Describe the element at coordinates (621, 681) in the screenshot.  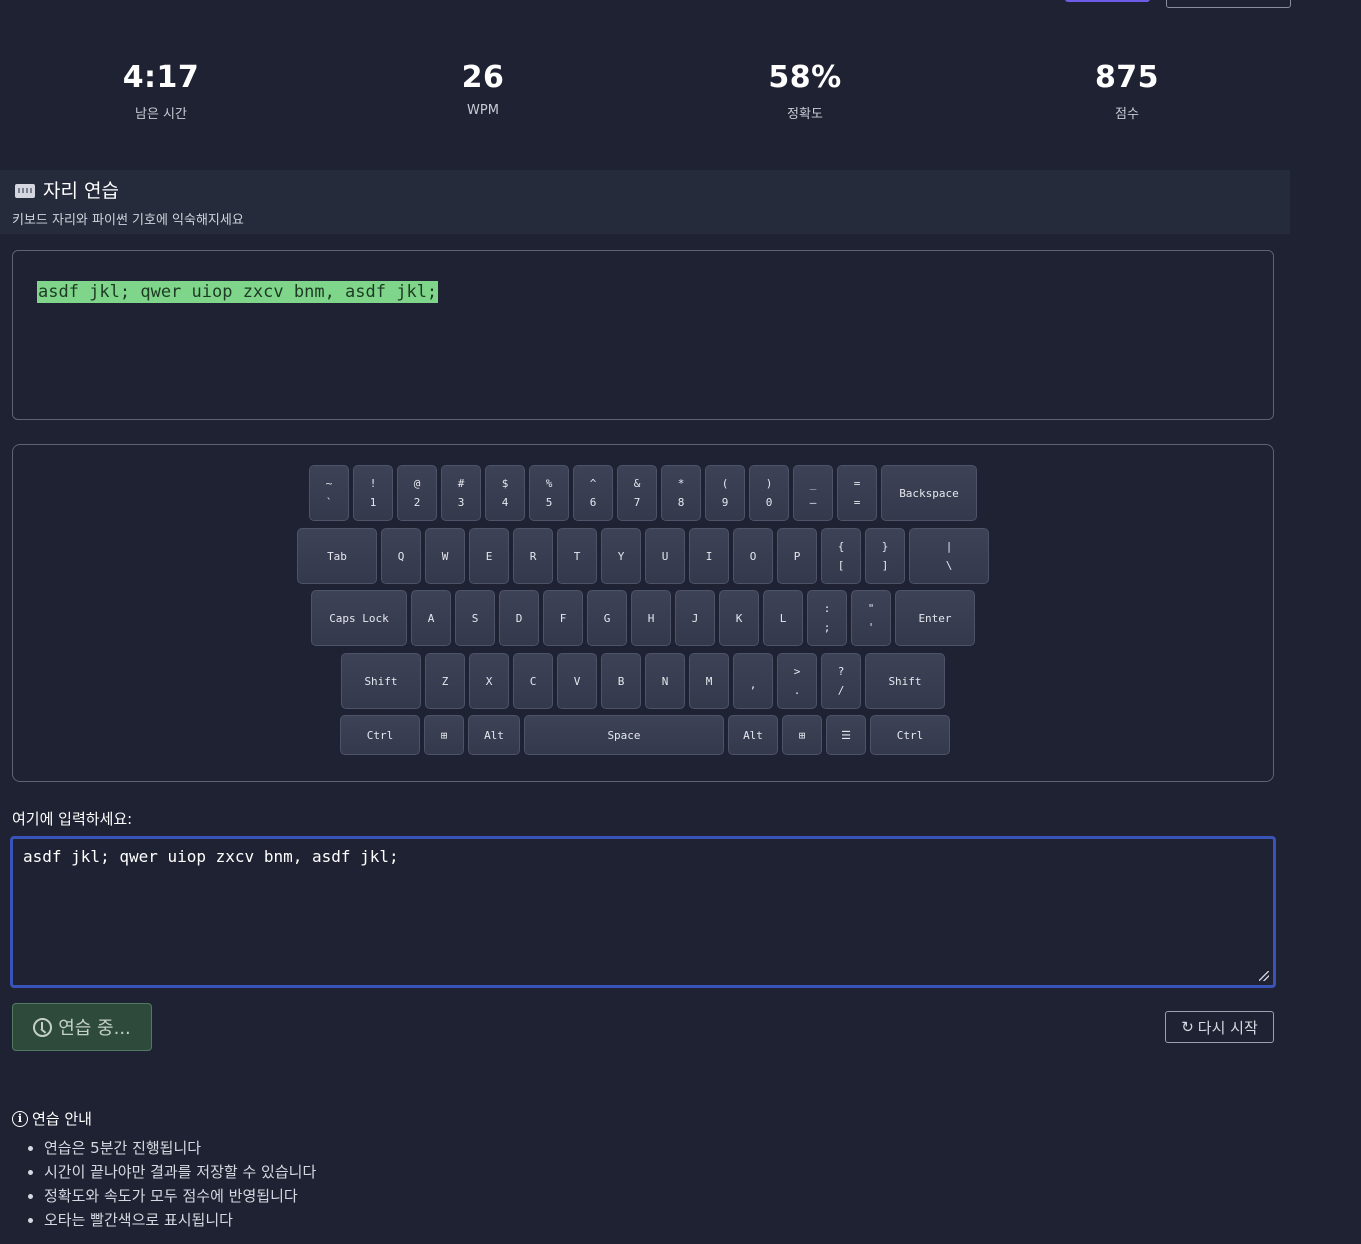
I see `key-b: B` at that location.